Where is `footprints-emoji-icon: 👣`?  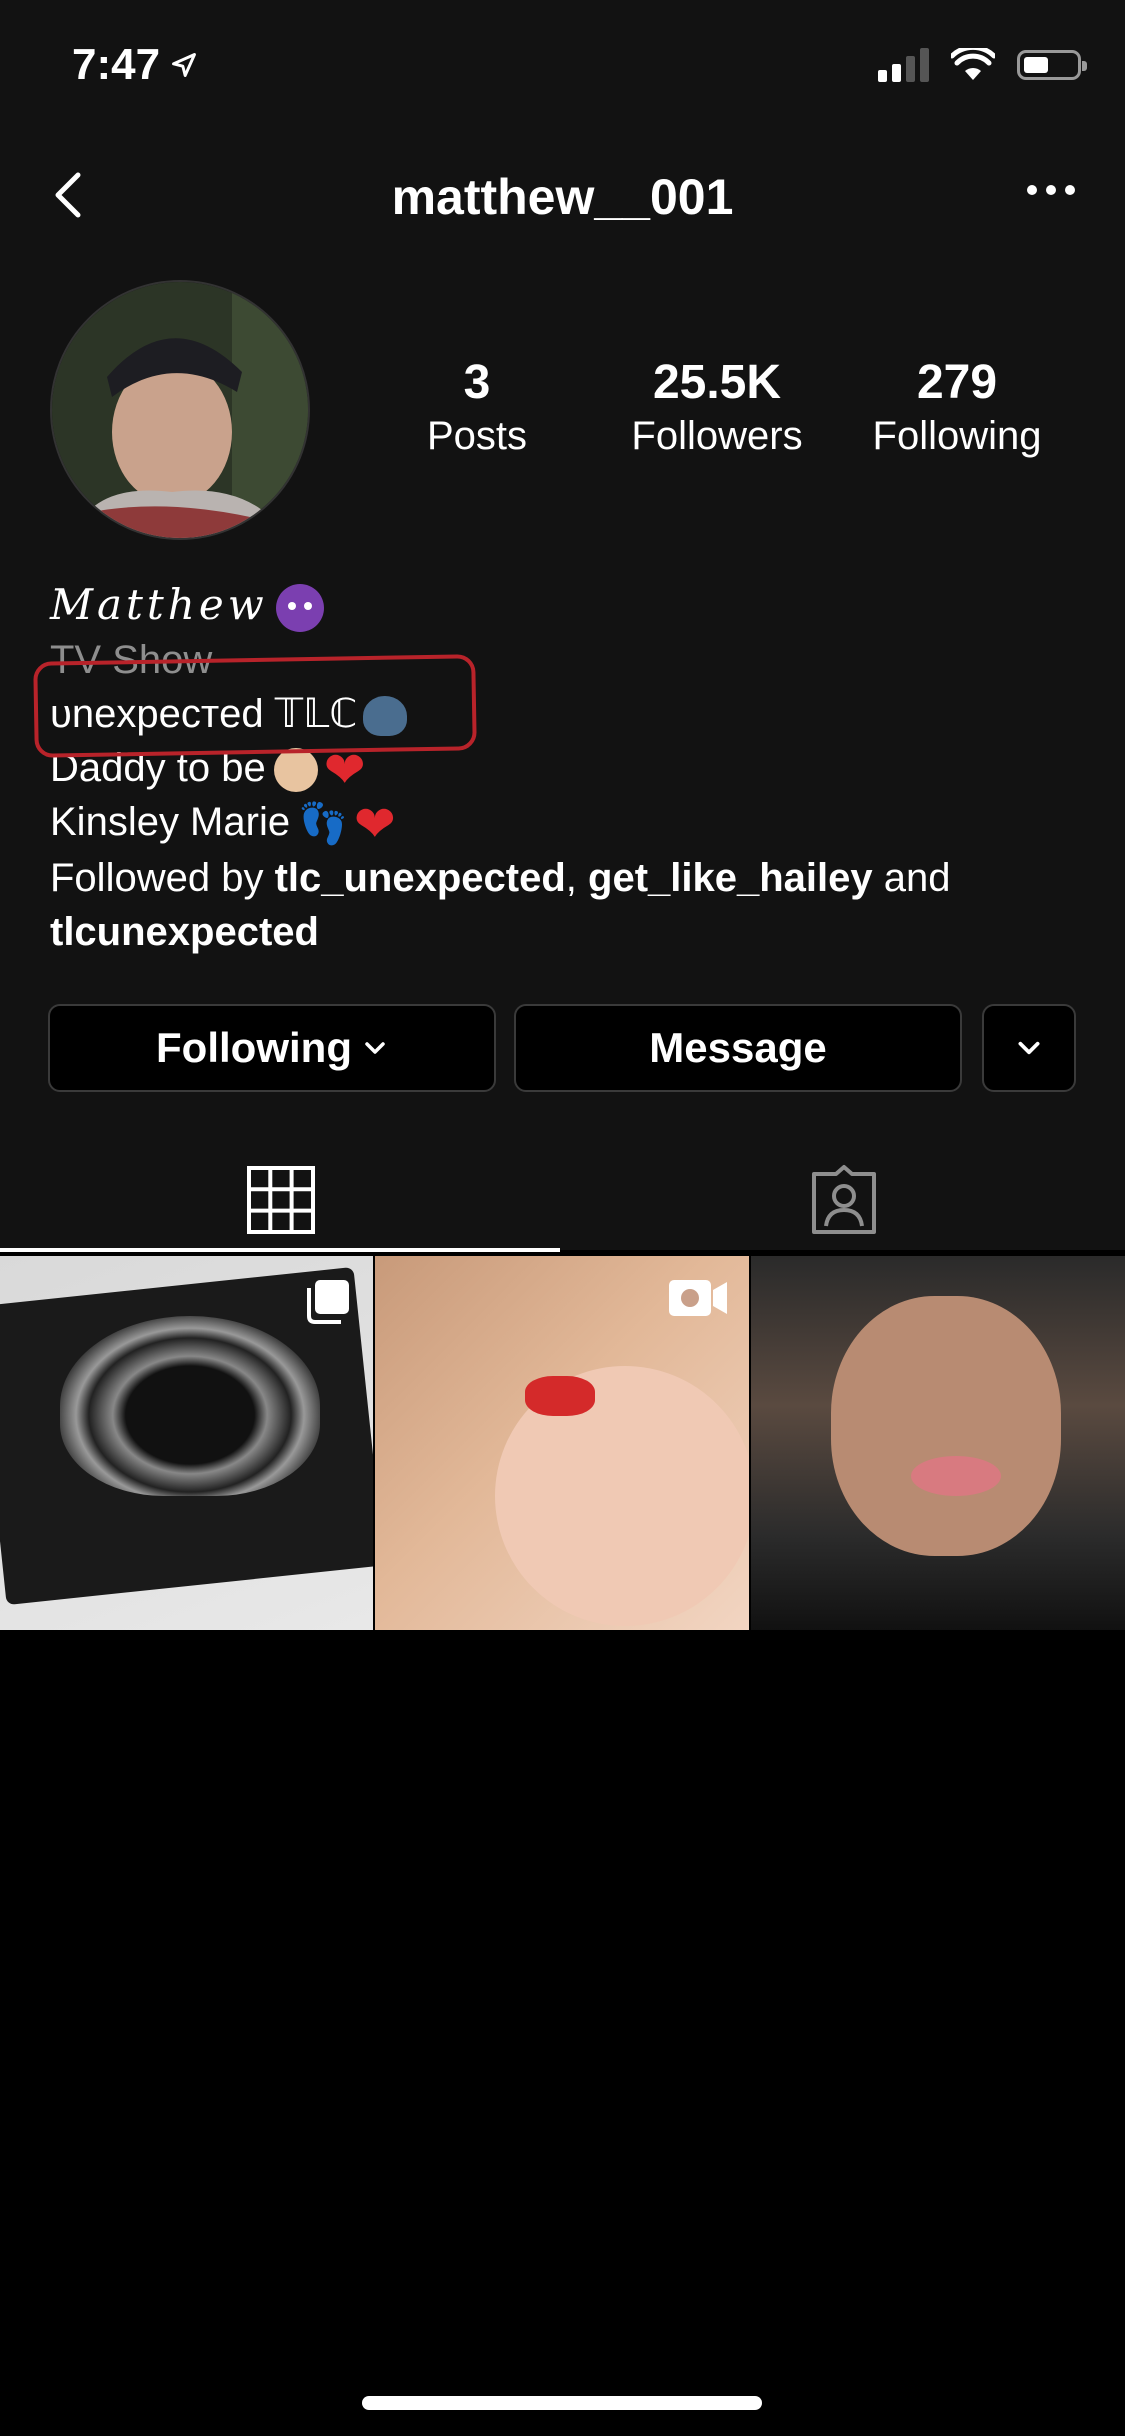 footprints-emoji-icon: 👣 is located at coordinates (323, 824).